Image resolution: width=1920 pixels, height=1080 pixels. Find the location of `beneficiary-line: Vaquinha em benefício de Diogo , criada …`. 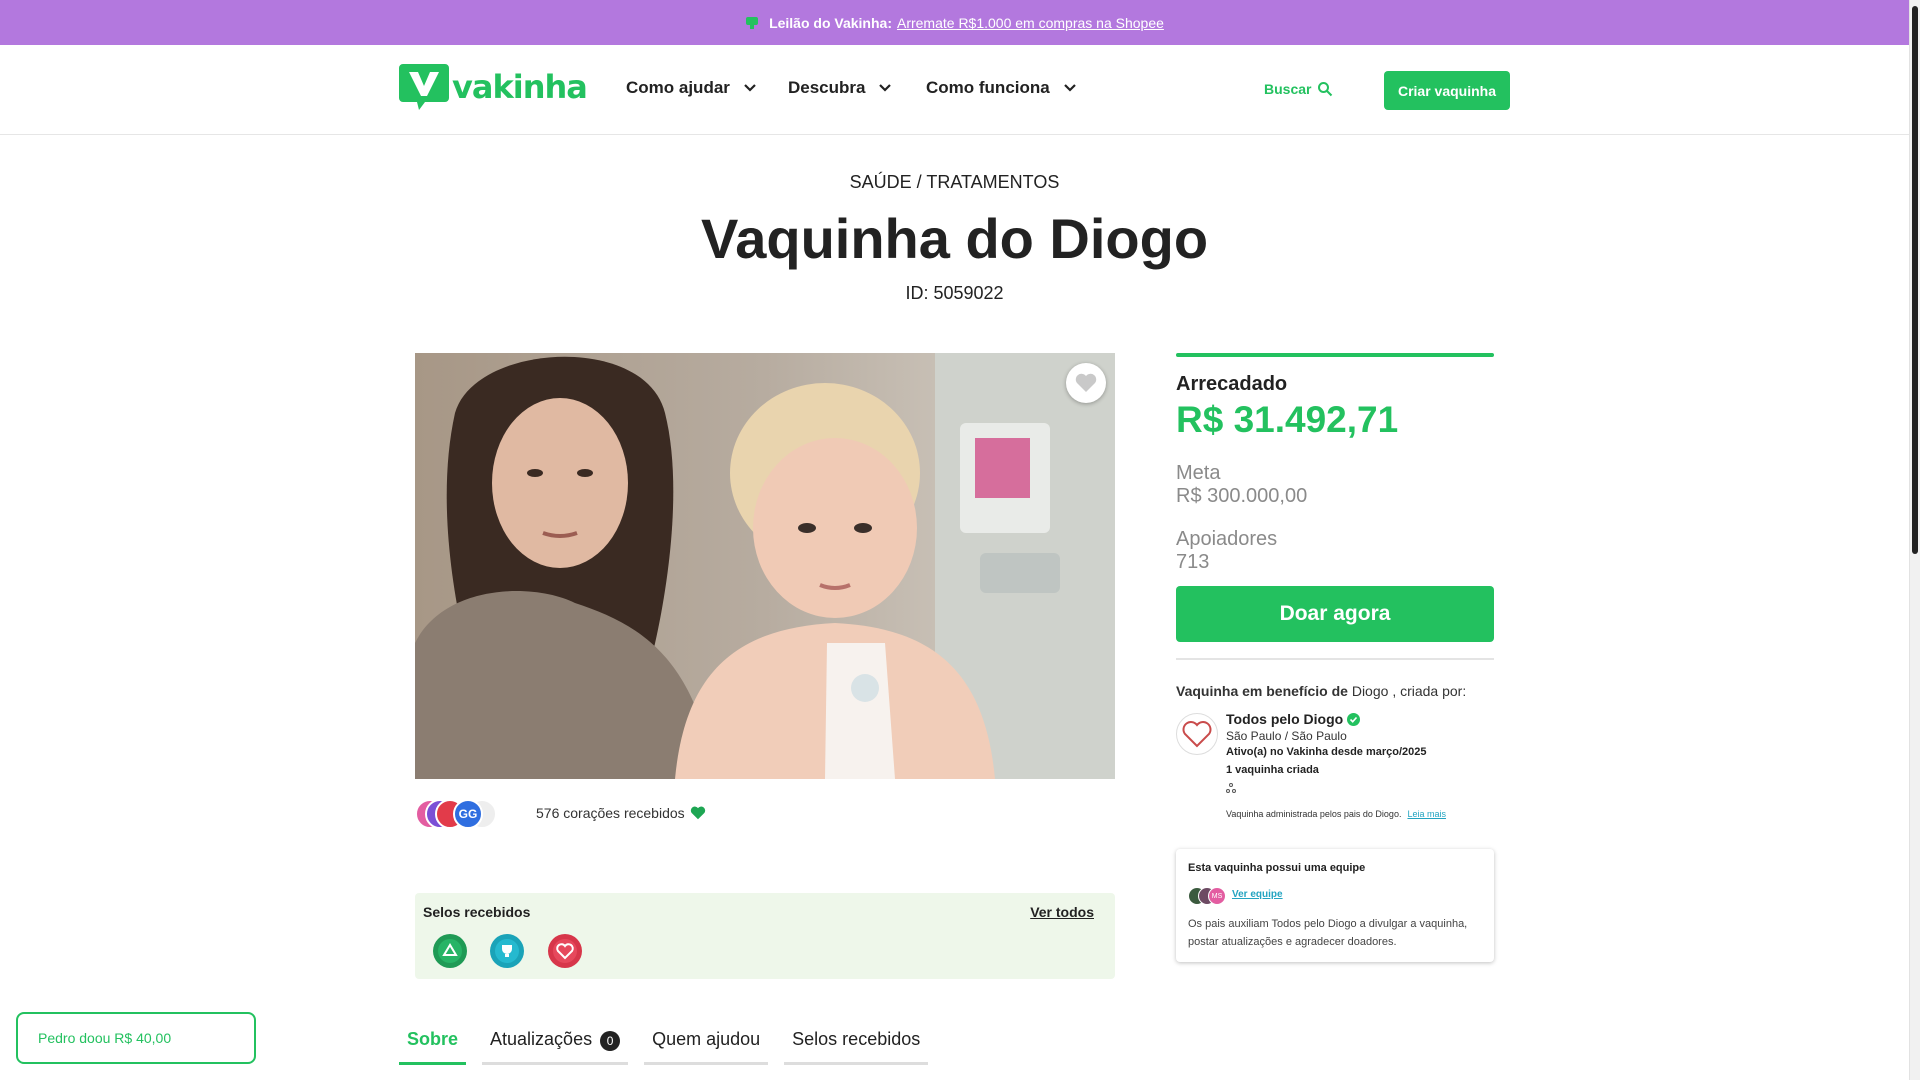

beneficiary-line: Vaquinha em benefício de Diogo , criada … is located at coordinates (1321, 691).